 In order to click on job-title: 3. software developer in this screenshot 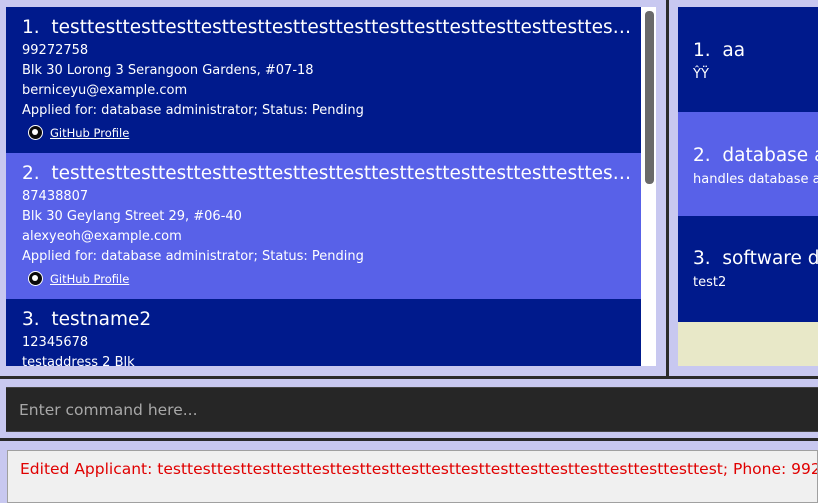, I will do `click(755, 258)`.